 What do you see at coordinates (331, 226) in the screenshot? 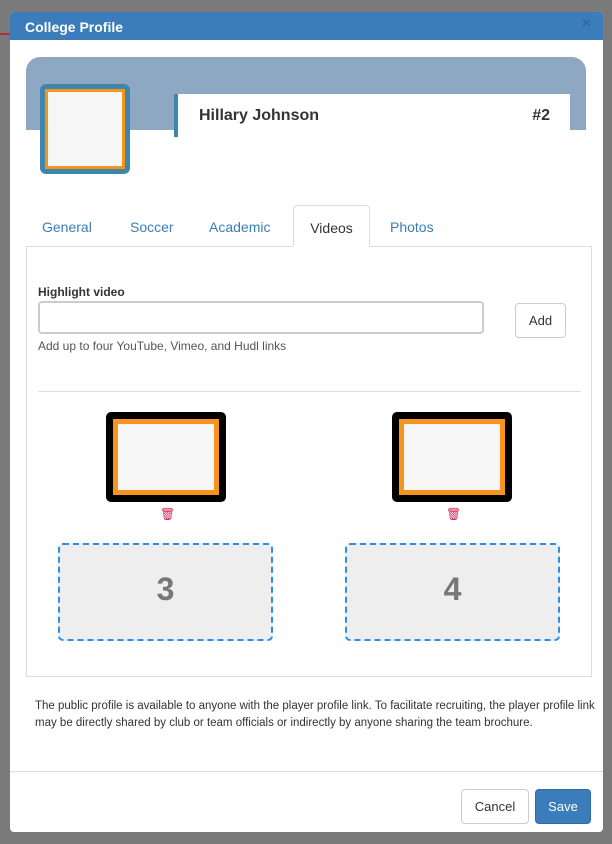
I see `tab-videos: Videos` at bounding box center [331, 226].